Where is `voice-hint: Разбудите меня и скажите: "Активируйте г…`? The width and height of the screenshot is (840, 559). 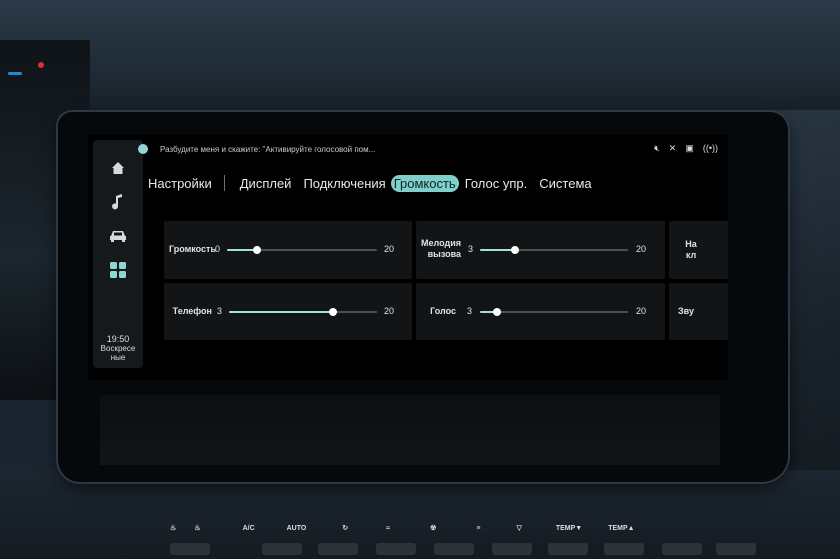 voice-hint: Разбудите меня и скажите: "Активируйте г… is located at coordinates (268, 149).